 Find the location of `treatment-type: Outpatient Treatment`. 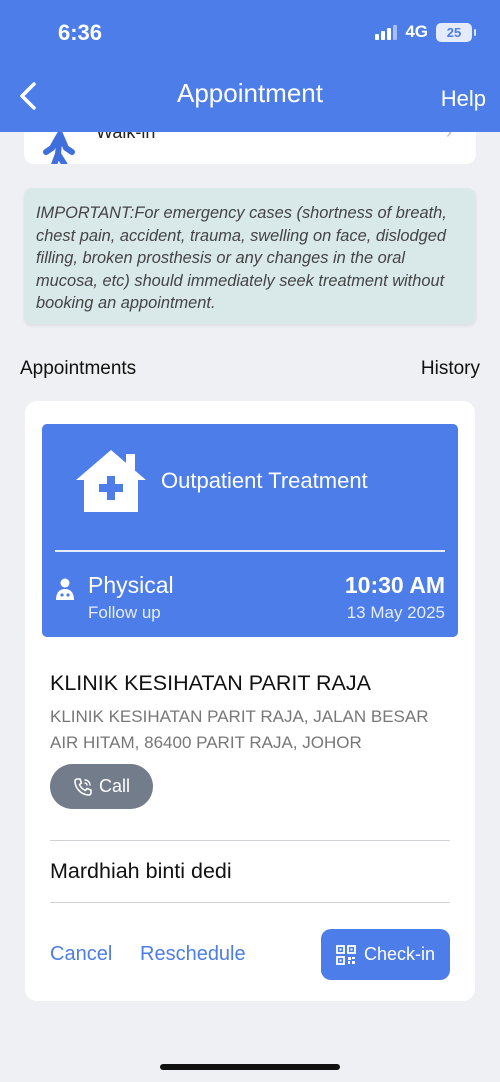

treatment-type: Outpatient Treatment is located at coordinates (264, 480).